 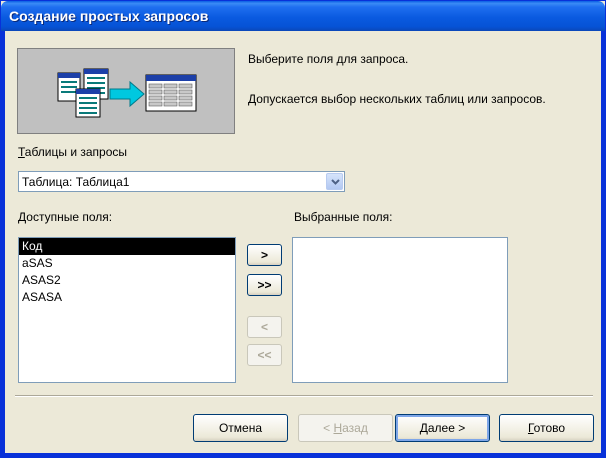 I want to click on next-button-accel: Д, so click(x=423, y=428).